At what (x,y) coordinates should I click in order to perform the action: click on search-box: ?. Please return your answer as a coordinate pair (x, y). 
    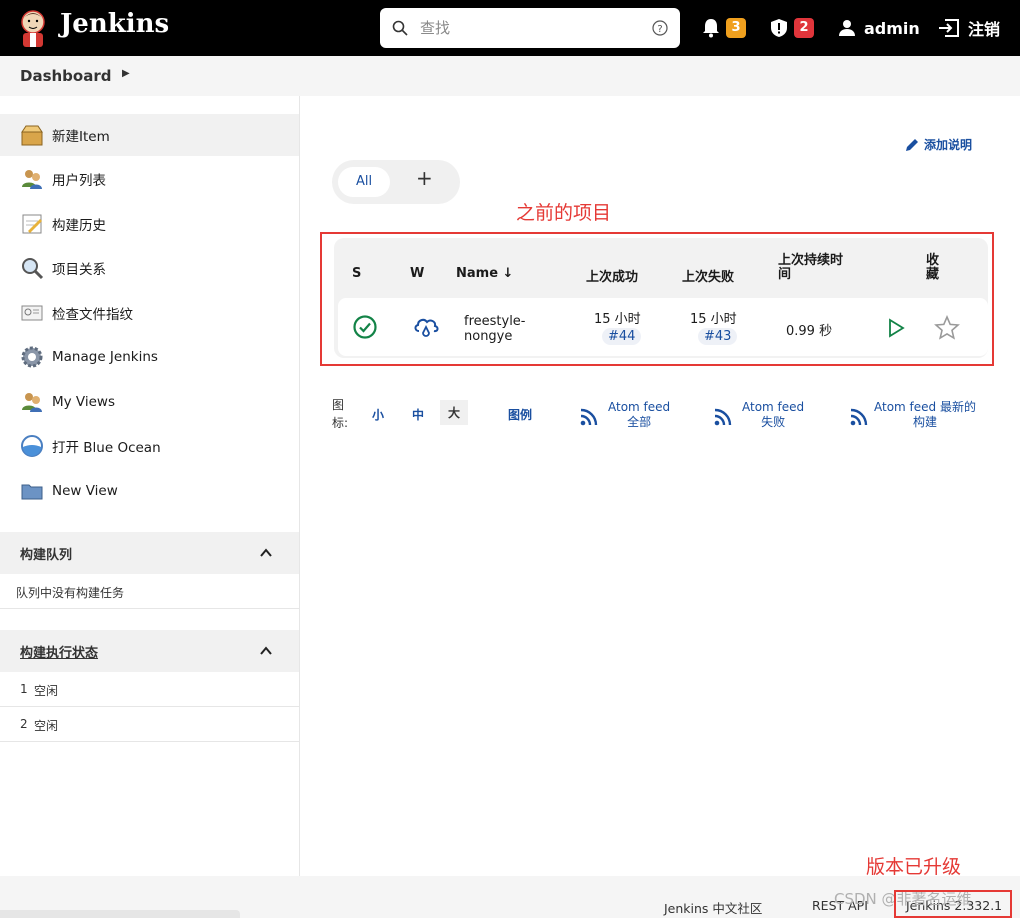
    Looking at the image, I should click on (530, 28).